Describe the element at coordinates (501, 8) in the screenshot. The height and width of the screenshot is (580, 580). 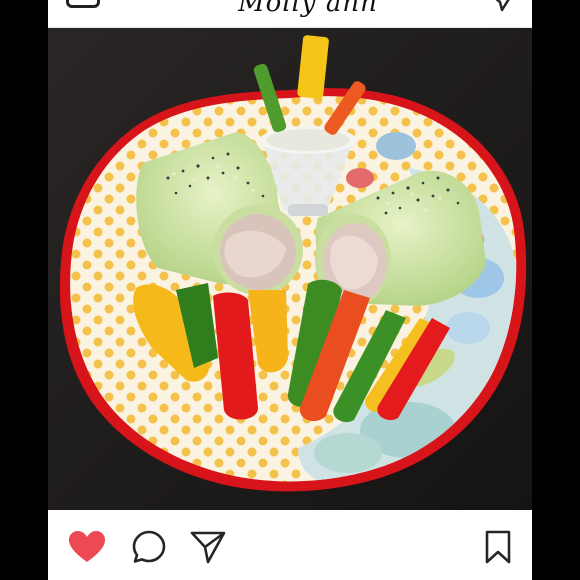
I see `direct-message-icon` at that location.